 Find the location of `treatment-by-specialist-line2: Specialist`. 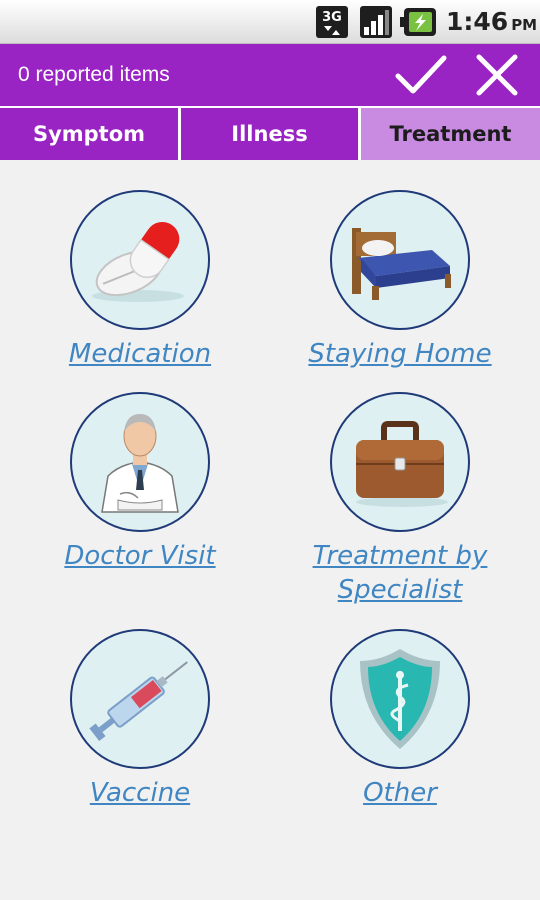

treatment-by-specialist-line2: Specialist is located at coordinates (400, 590).